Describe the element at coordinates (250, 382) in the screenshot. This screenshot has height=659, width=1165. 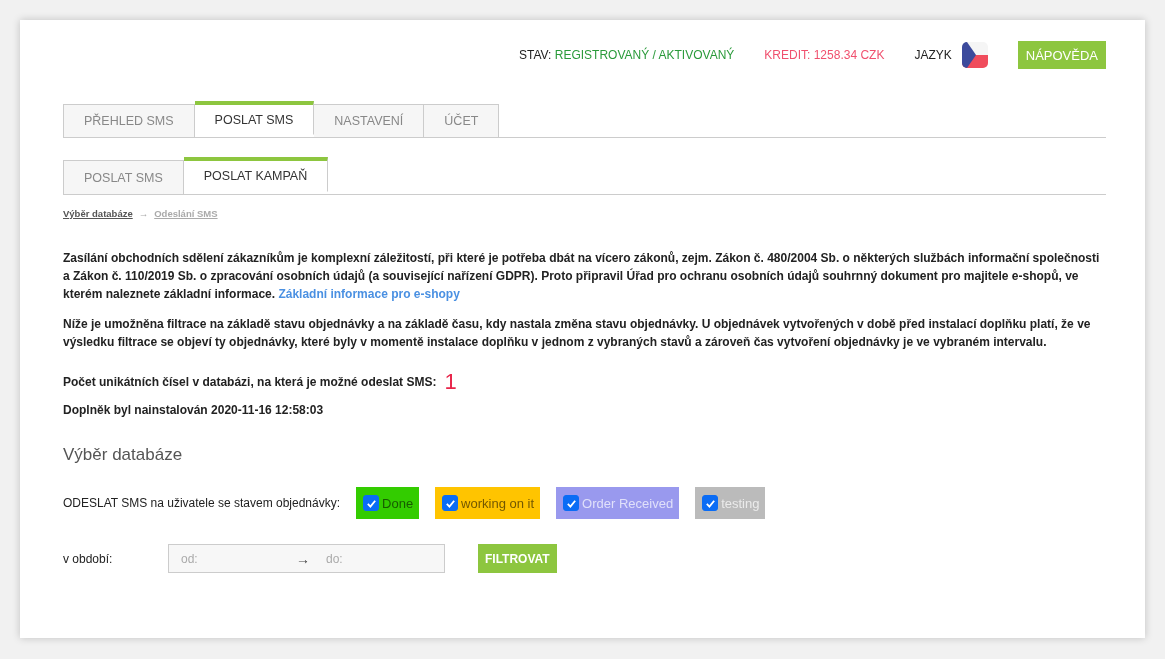
I see `count-label: Počet unikátních čísel v databázi, na která je možné odeslat SMS:` at that location.